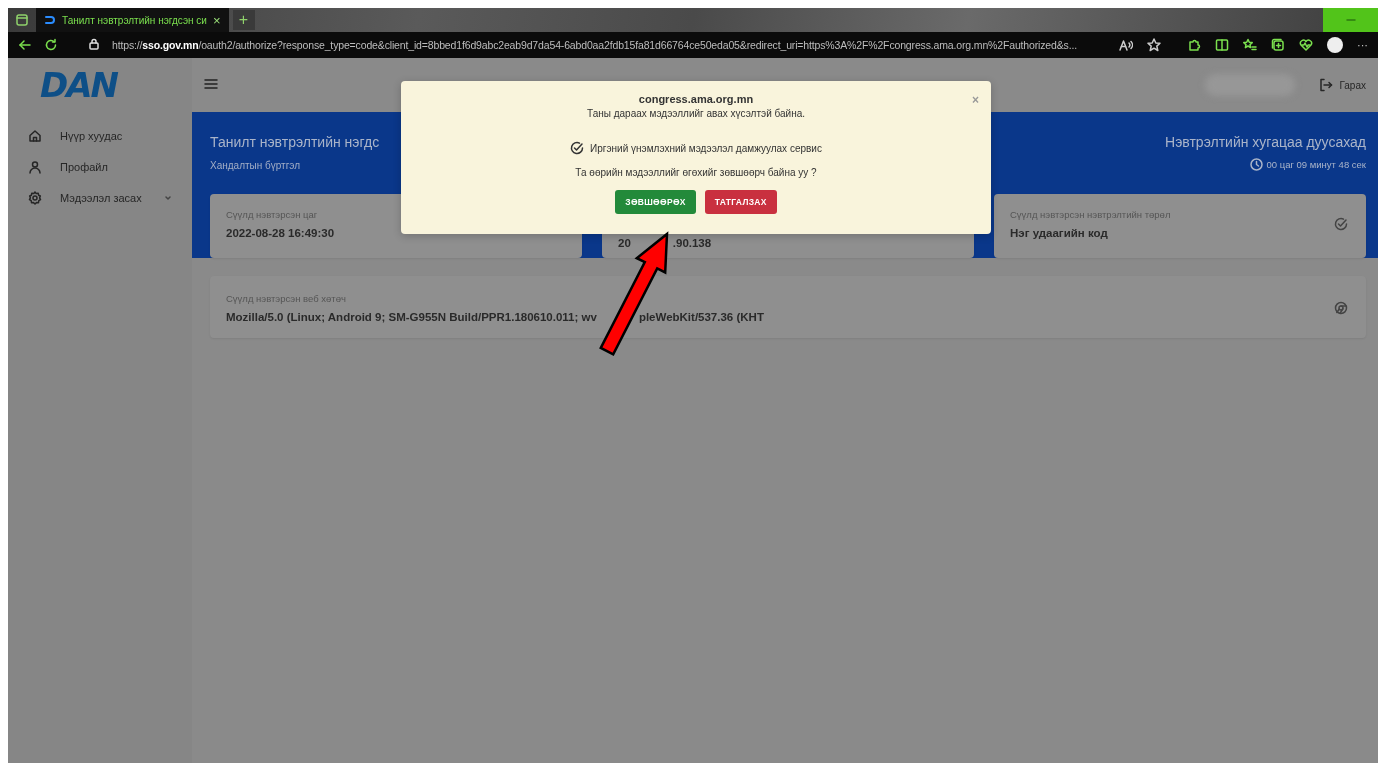 This screenshot has width=1378, height=763. What do you see at coordinates (25, 45) in the screenshot?
I see `back-icon` at bounding box center [25, 45].